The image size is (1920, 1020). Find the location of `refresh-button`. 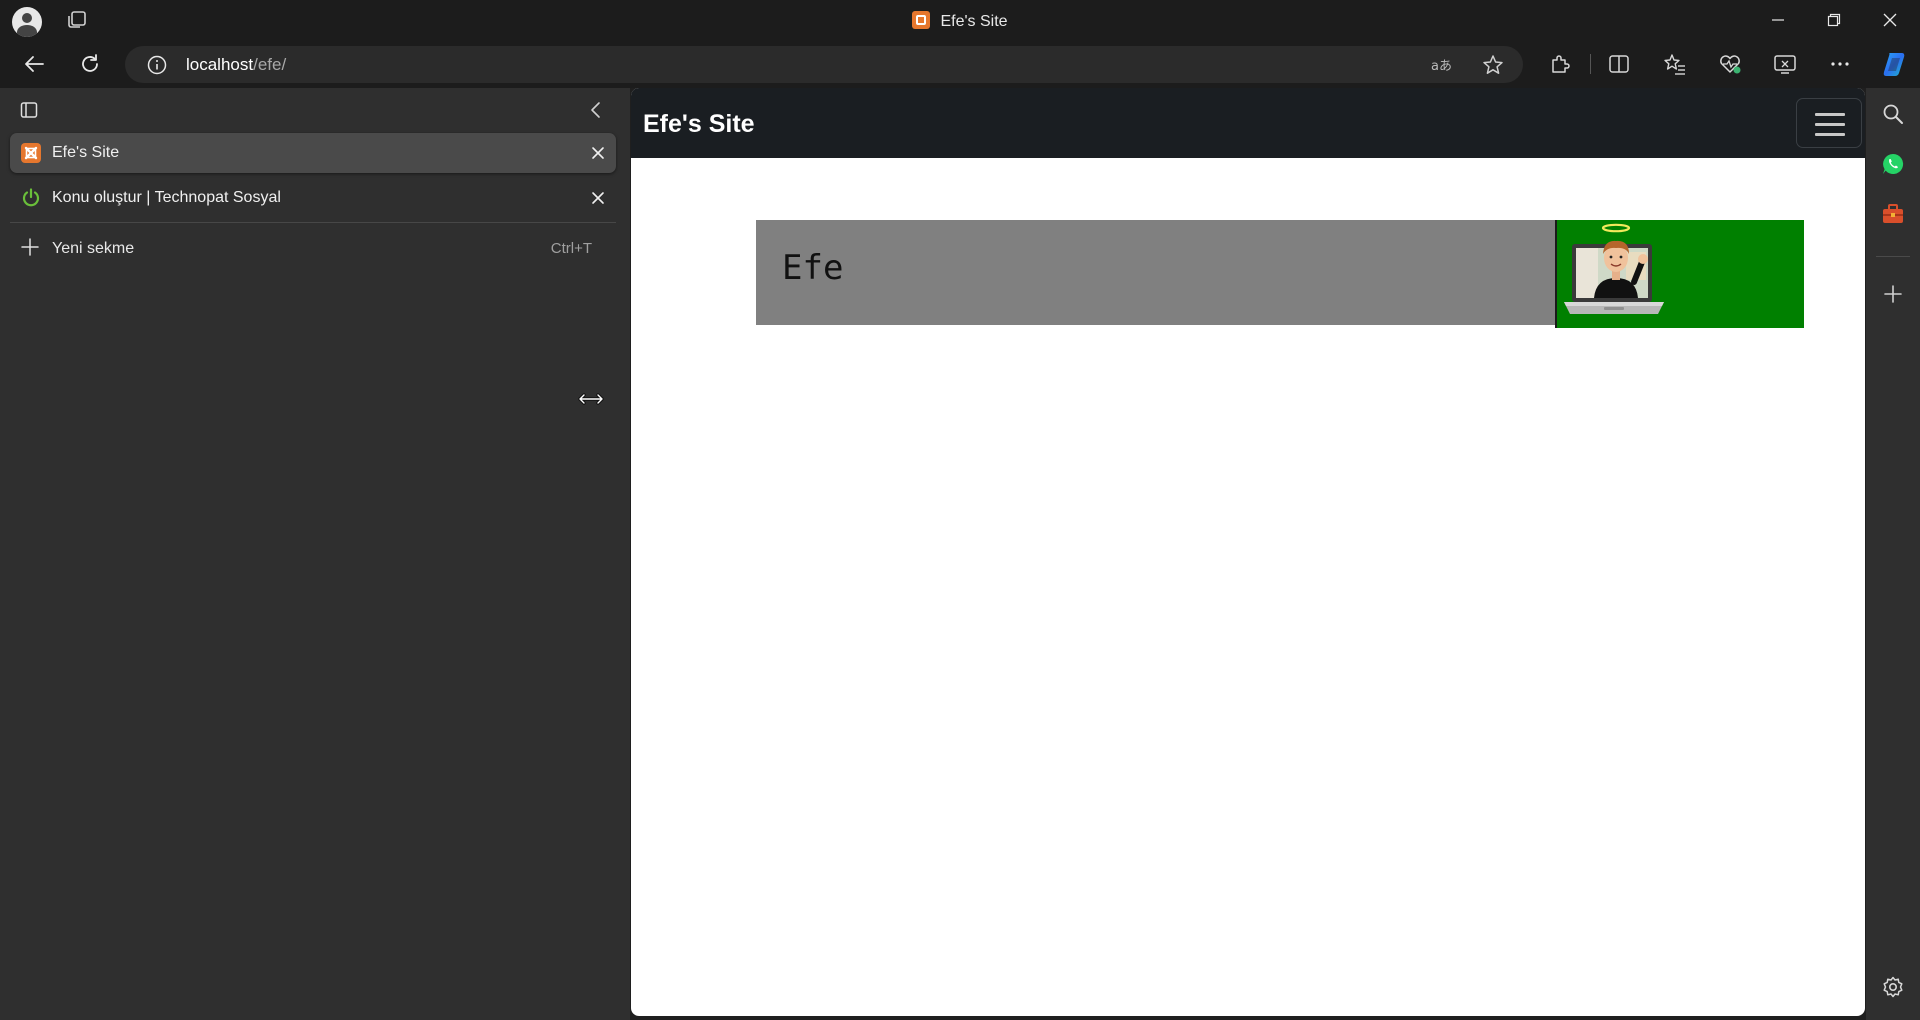

refresh-button is located at coordinates (90, 64).